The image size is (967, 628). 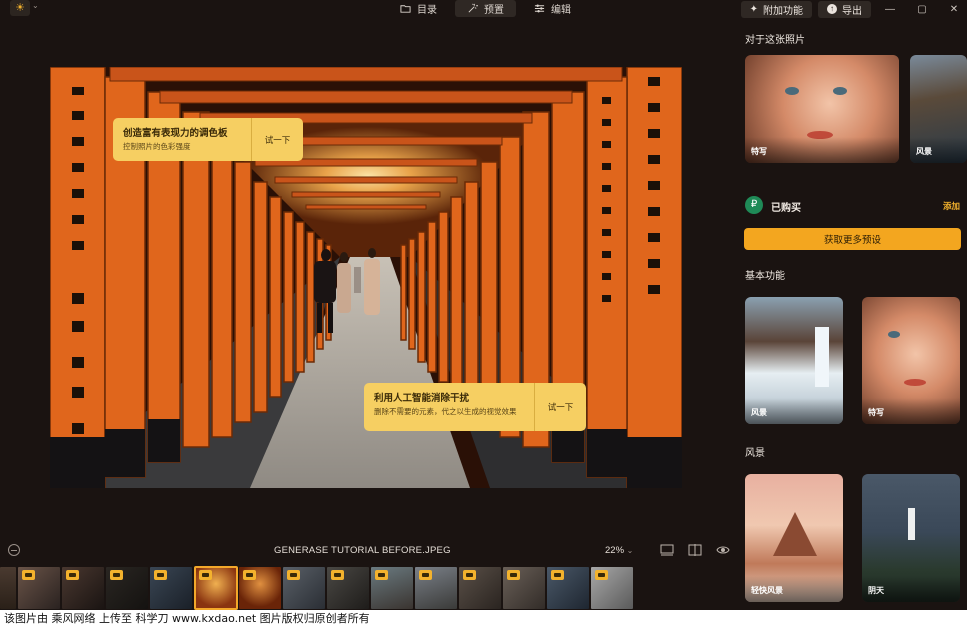 What do you see at coordinates (695, 550) in the screenshot?
I see `compare-icon` at bounding box center [695, 550].